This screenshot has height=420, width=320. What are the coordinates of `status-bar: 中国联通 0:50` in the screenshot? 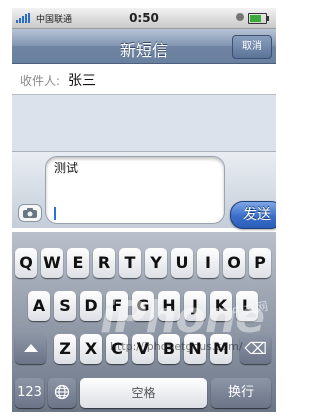 It's located at (144, 18).